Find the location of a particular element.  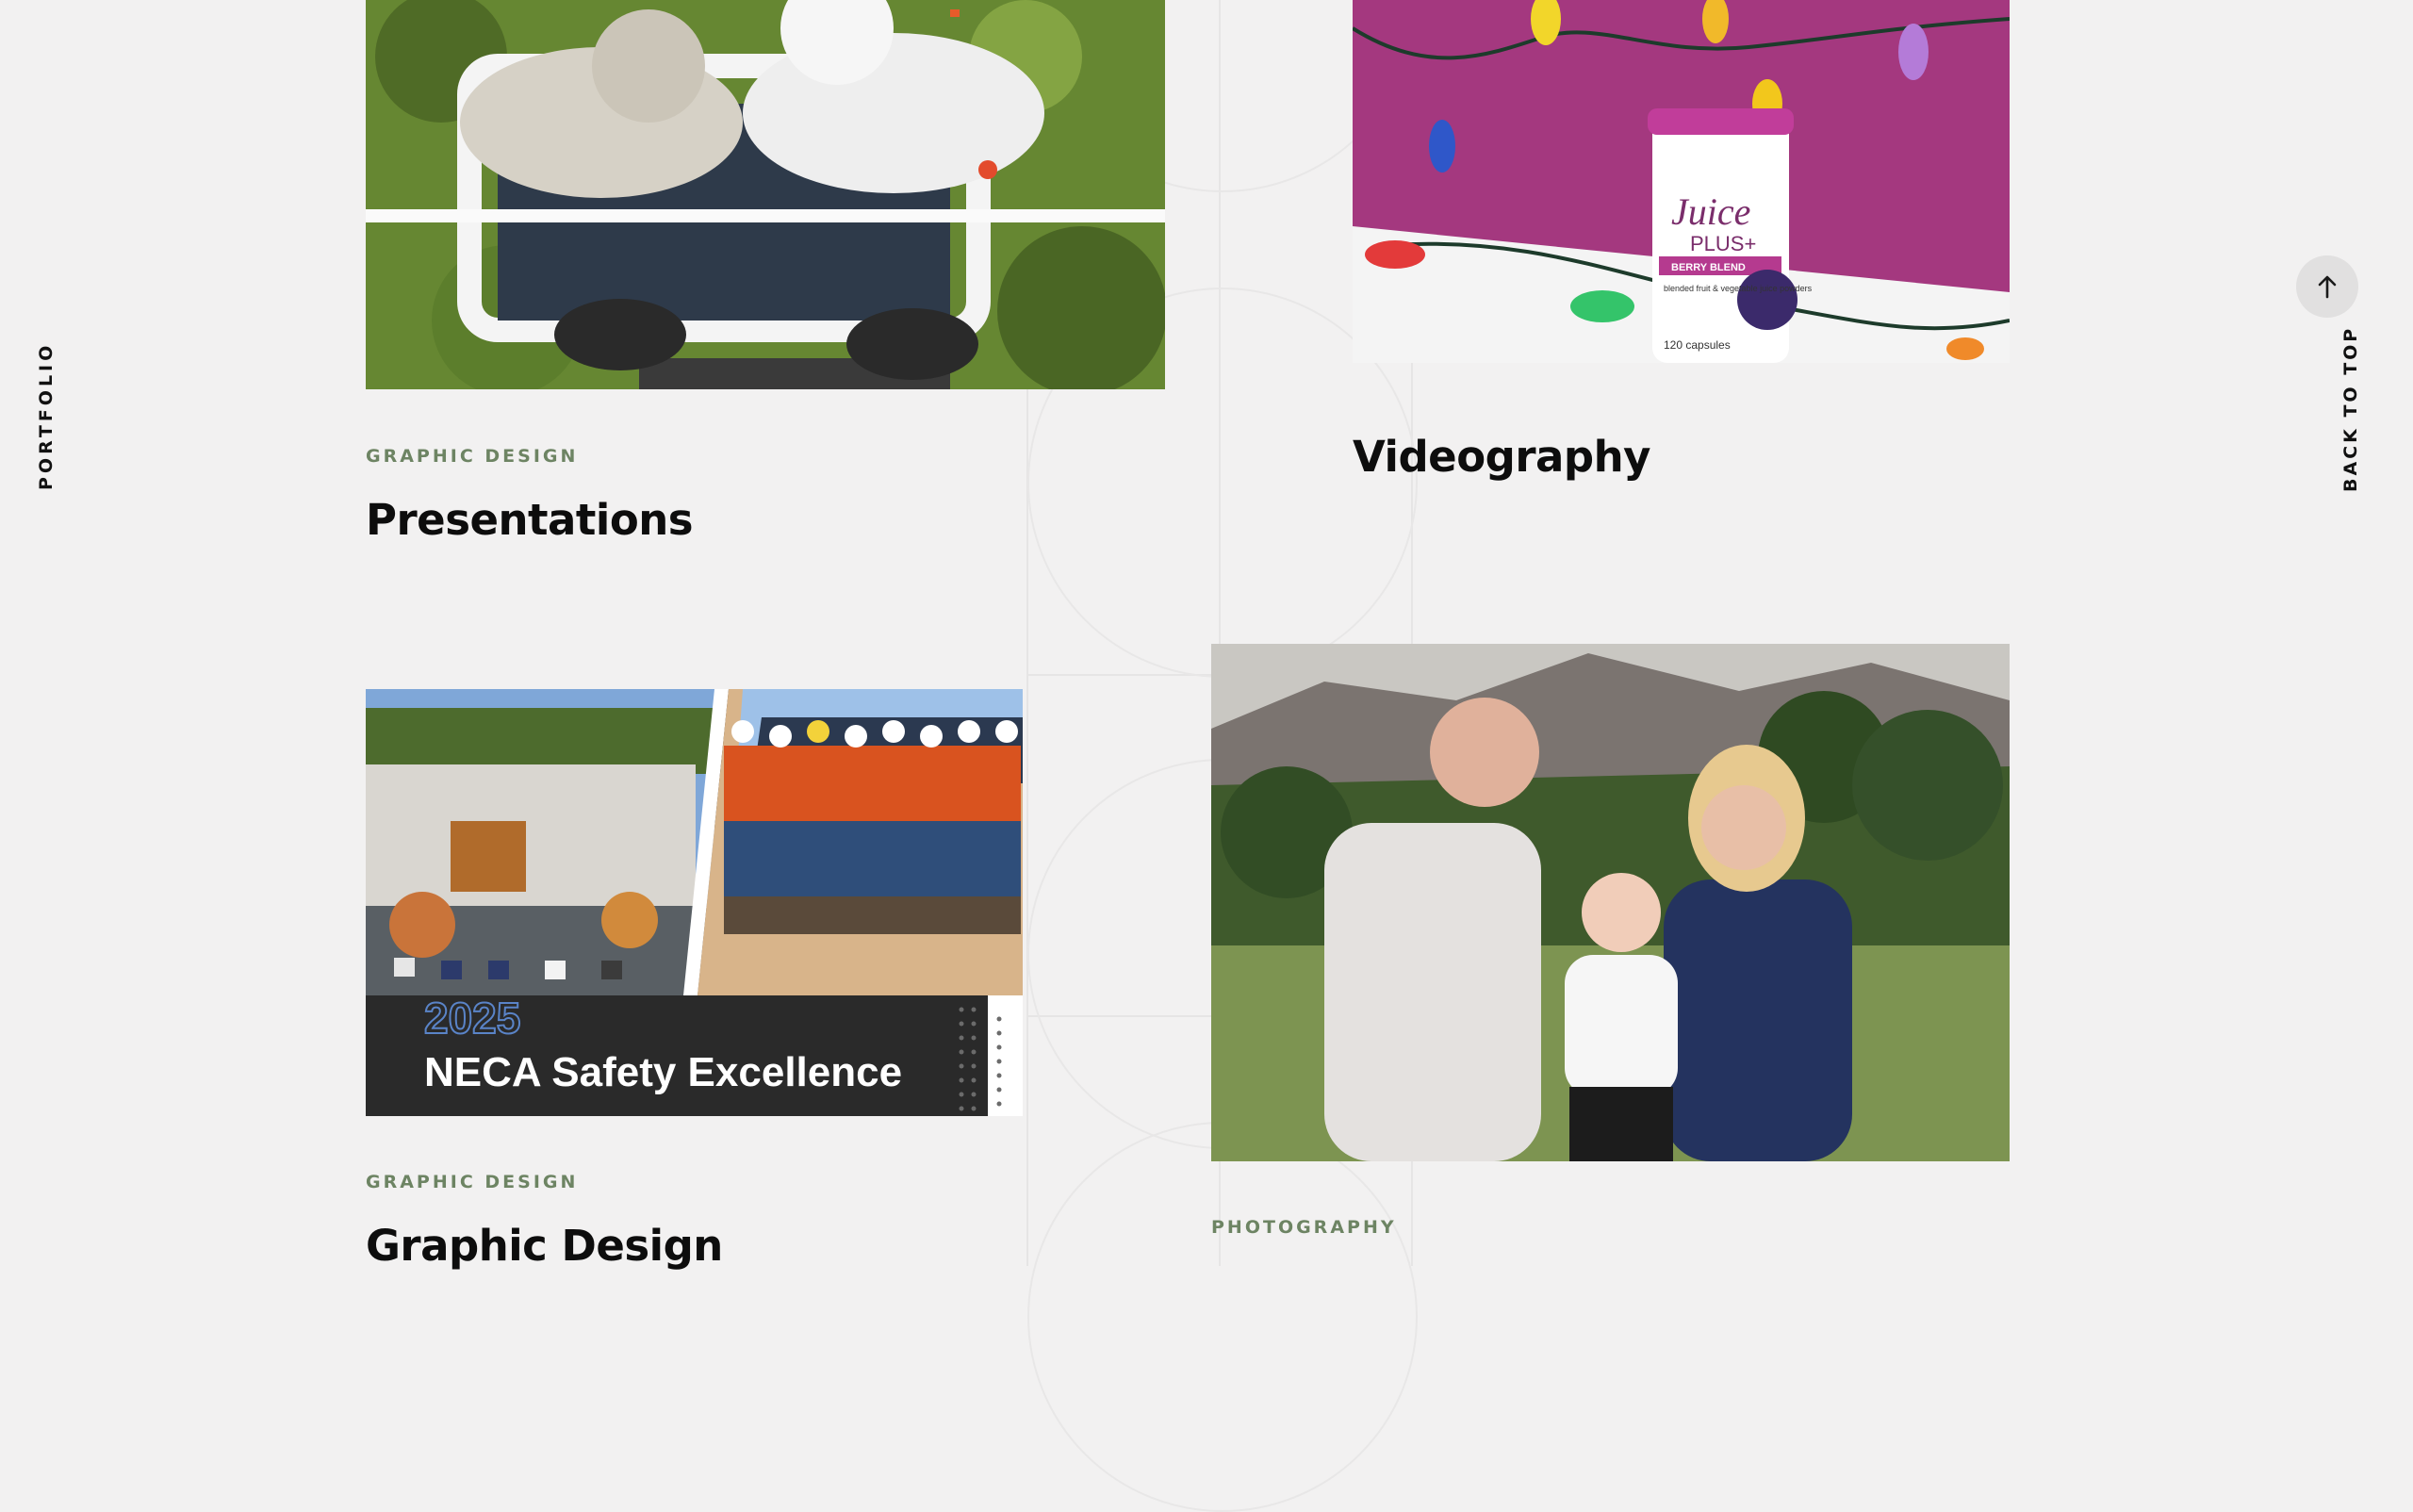

back-to-top-button is located at coordinates (2327, 286).